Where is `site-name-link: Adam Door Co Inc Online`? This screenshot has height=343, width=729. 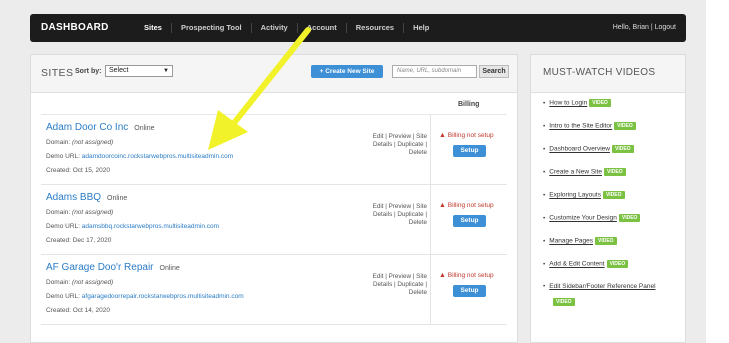 site-name-link: Adam Door Co Inc Online is located at coordinates (100, 127).